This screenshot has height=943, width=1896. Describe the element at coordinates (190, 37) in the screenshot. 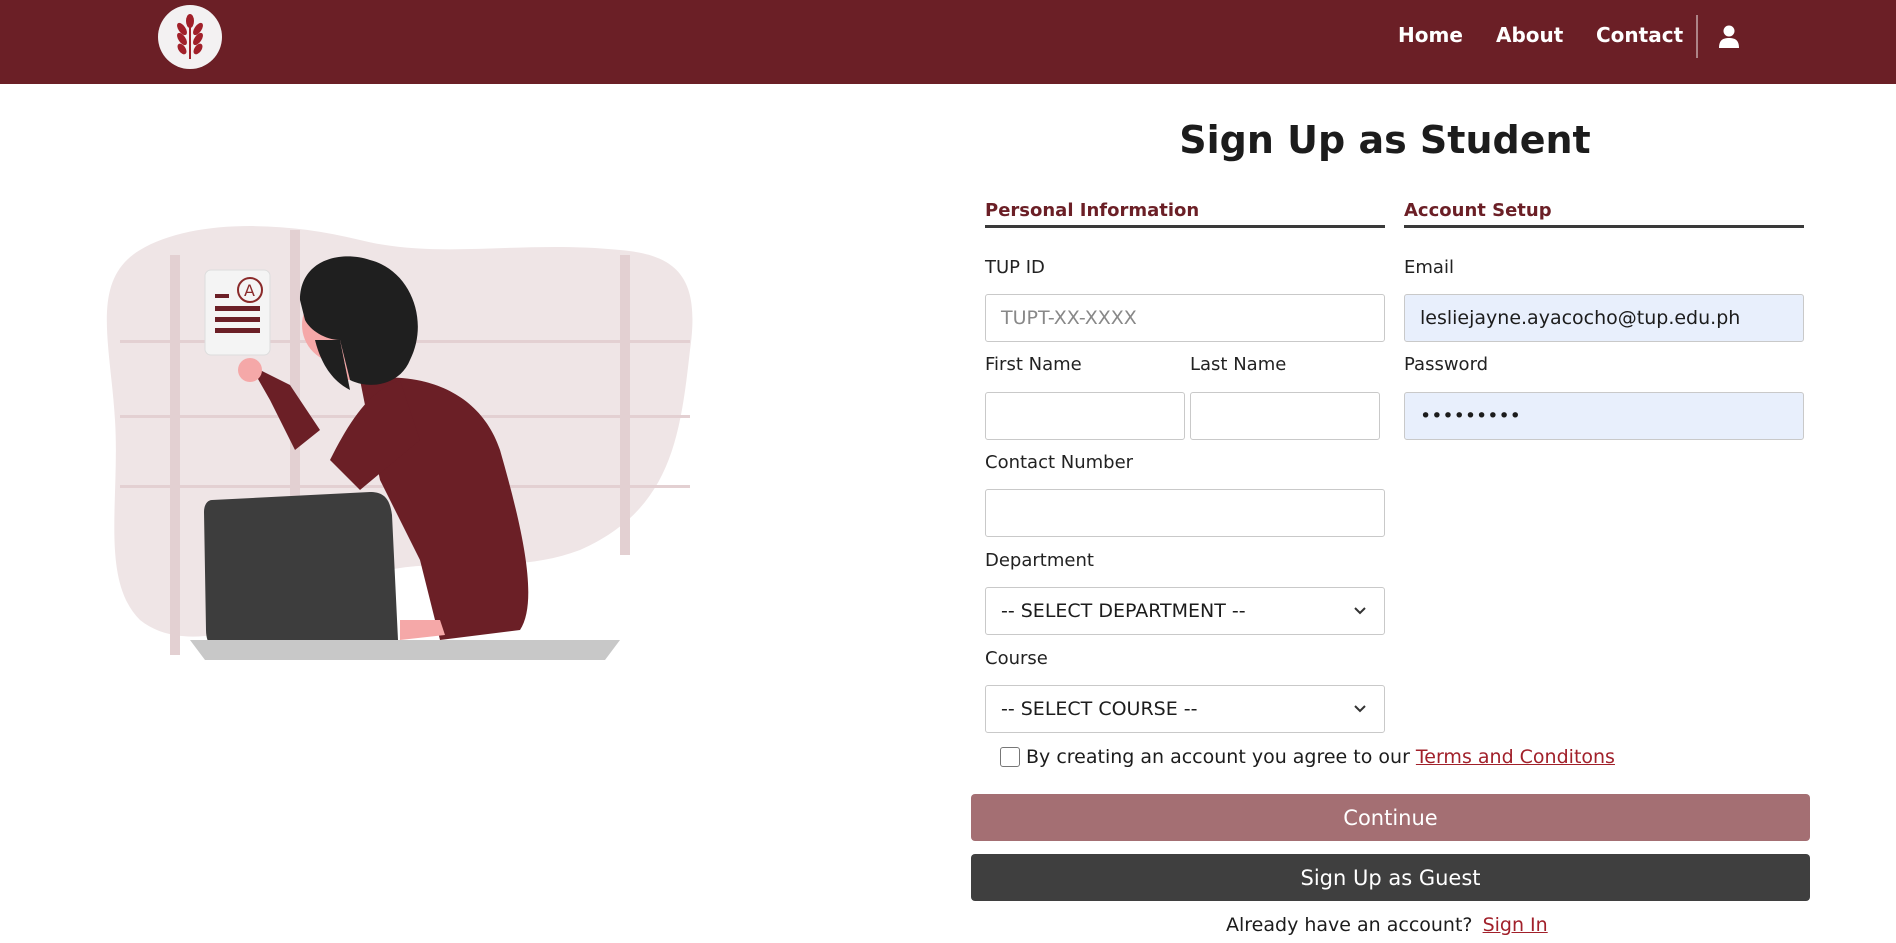

I see `logo-icon` at that location.